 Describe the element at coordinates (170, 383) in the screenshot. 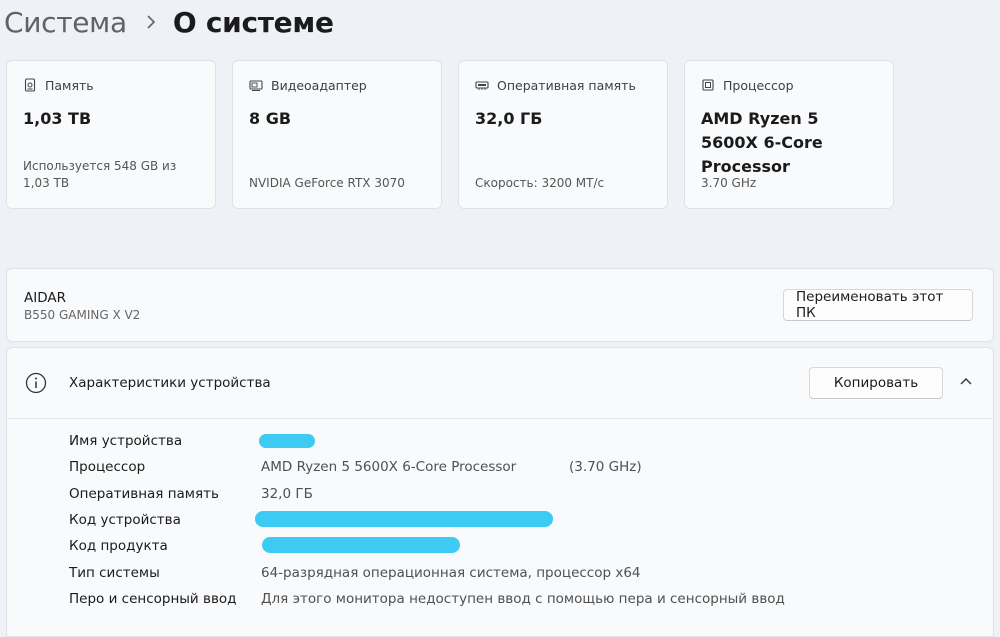

I see `device-specs-title: Характеристики устройства` at that location.